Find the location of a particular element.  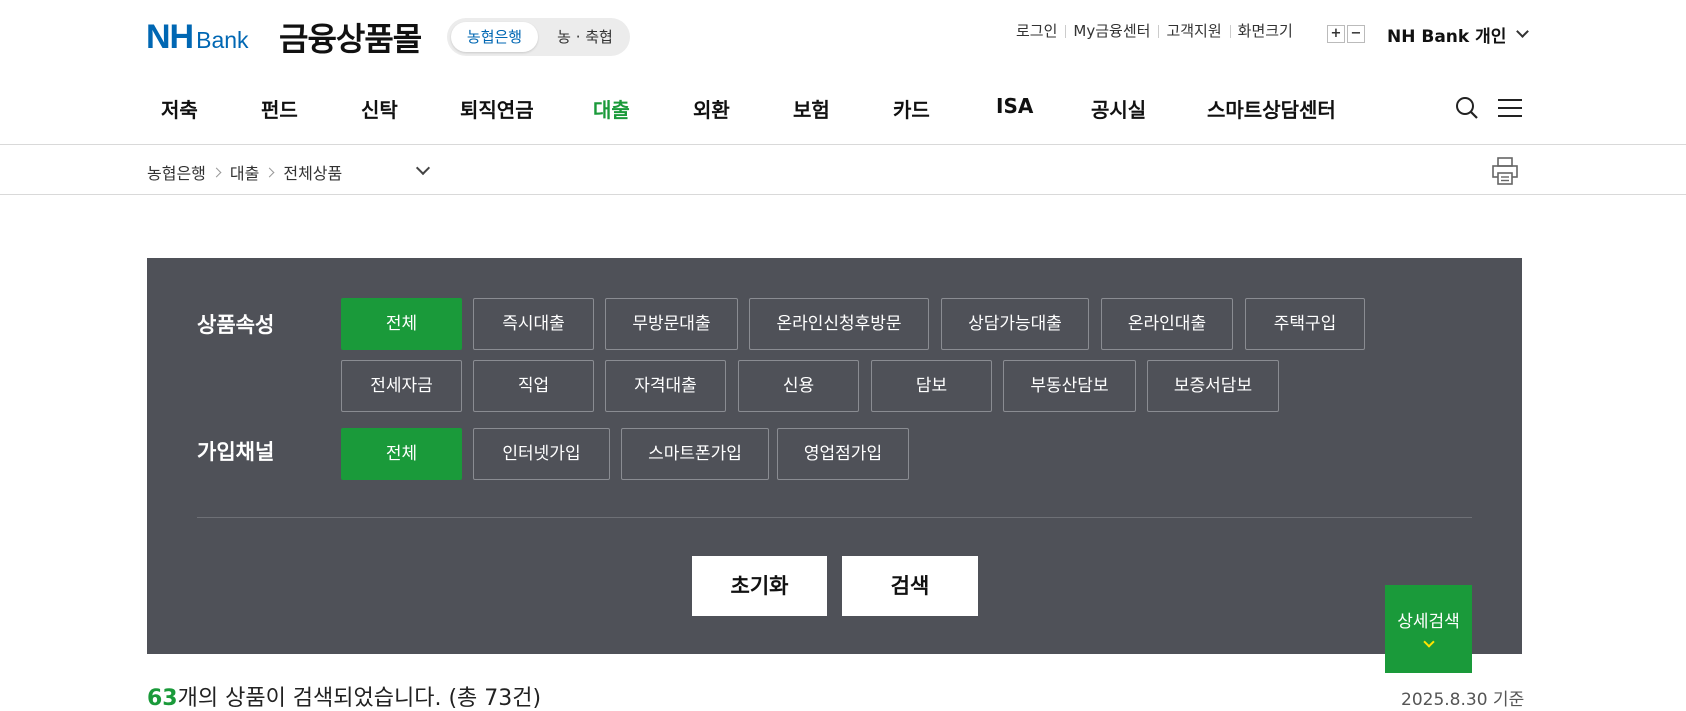

channel-chip-all: 전체 is located at coordinates (401, 454).